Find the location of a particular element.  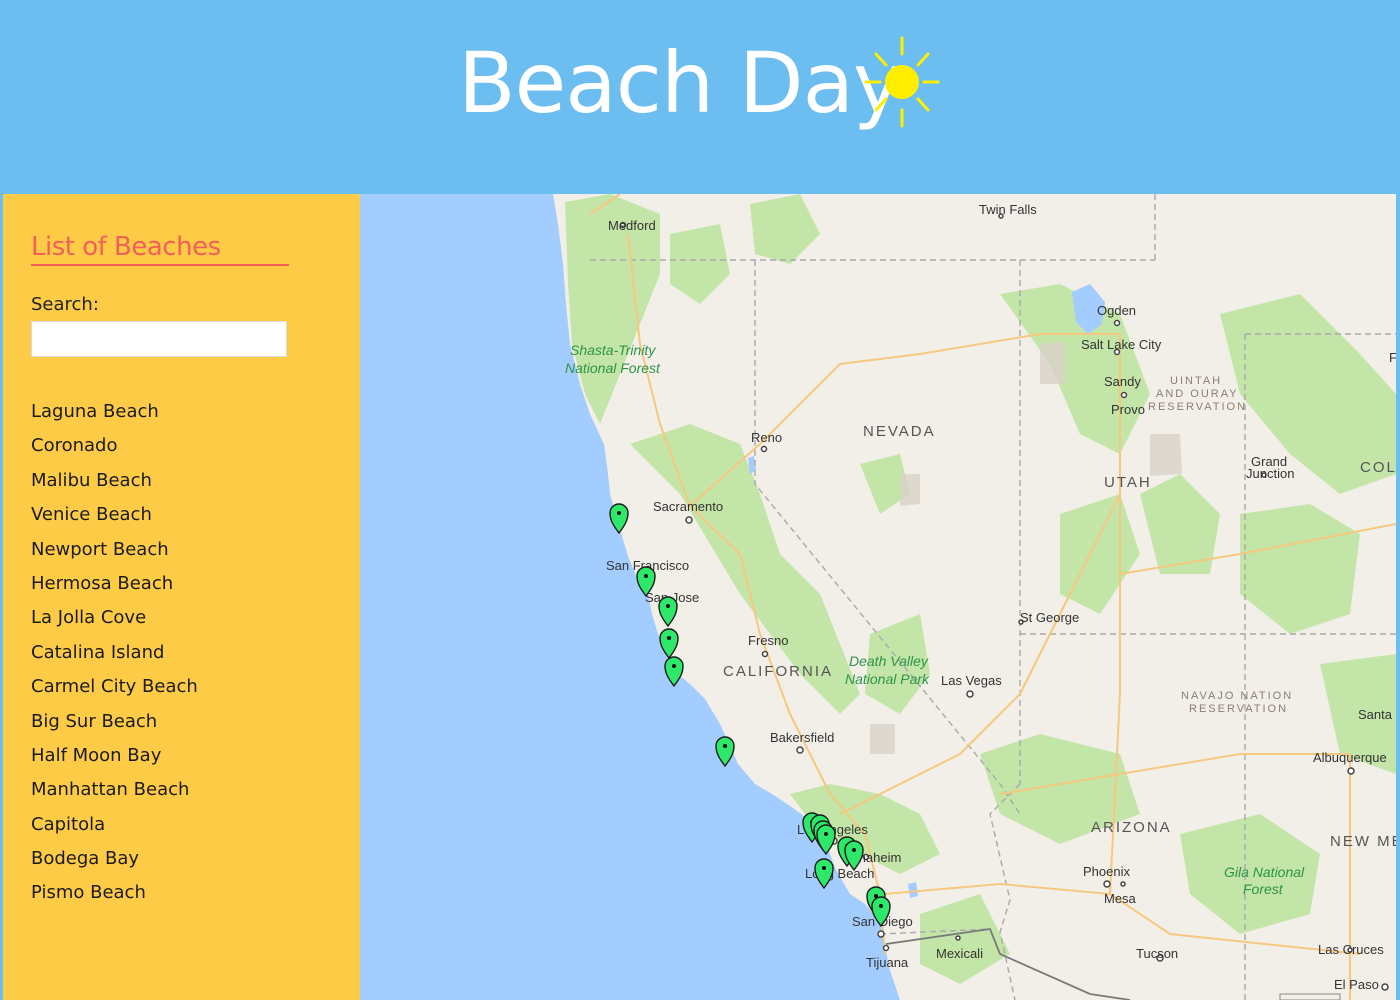

map-label-utah: UTAH is located at coordinates (1128, 482).